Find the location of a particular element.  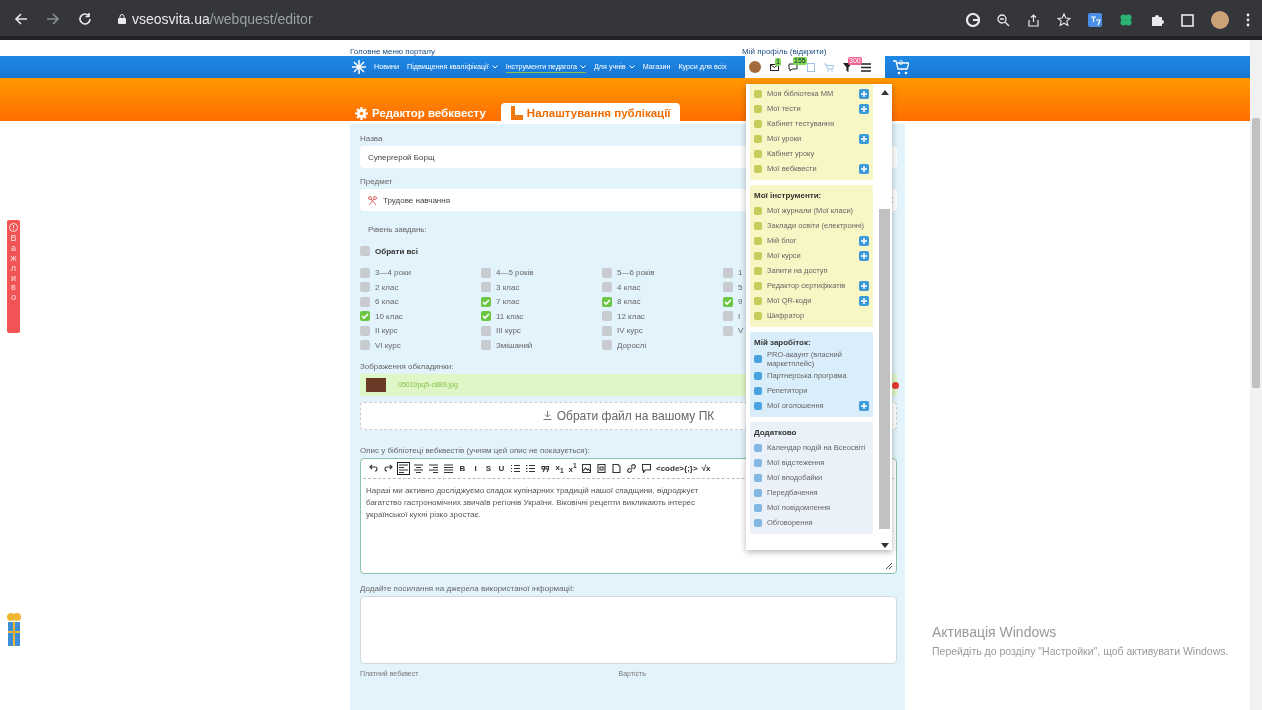

checkbox-label: 7 клас is located at coordinates (508, 302).